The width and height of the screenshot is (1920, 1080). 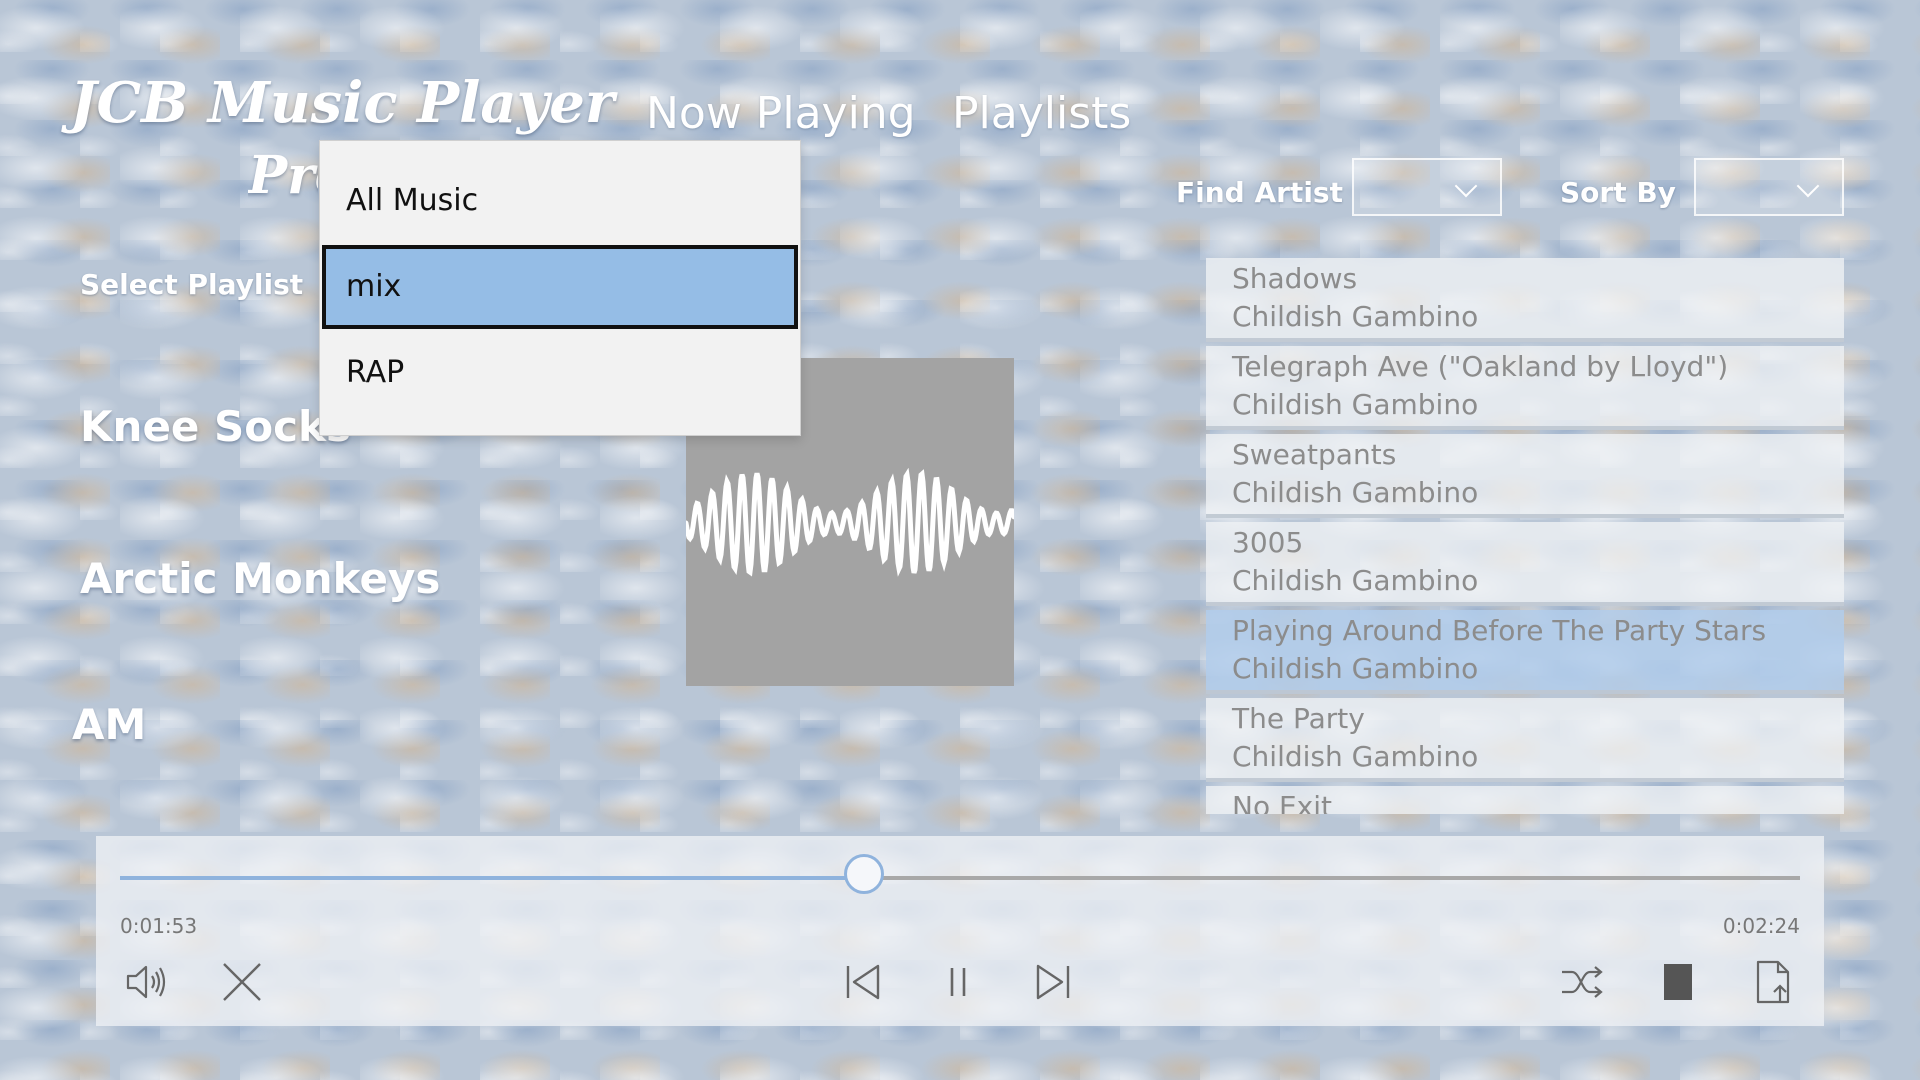 I want to click on pause-button, so click(x=958, y=982).